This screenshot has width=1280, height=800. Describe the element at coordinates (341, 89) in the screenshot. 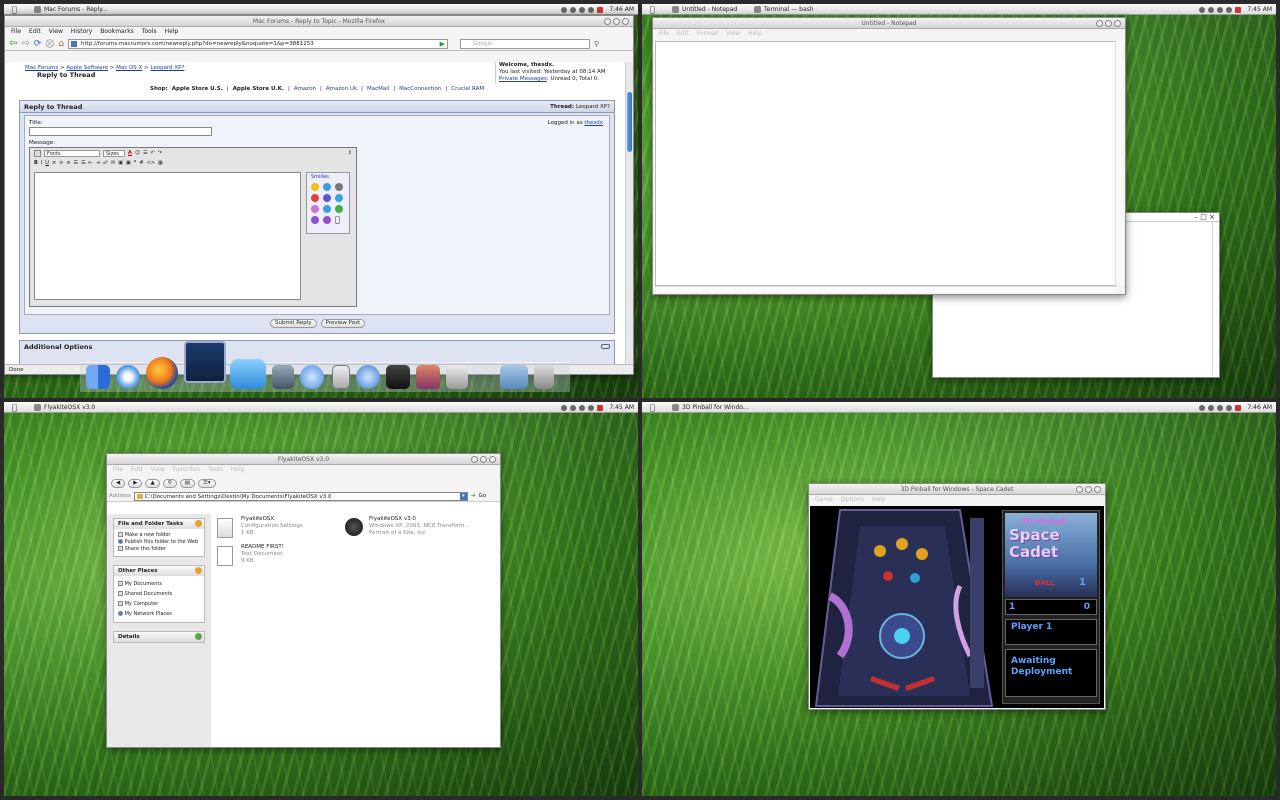

I see `shop-link-amazon-uk: Amazon Uk` at that location.